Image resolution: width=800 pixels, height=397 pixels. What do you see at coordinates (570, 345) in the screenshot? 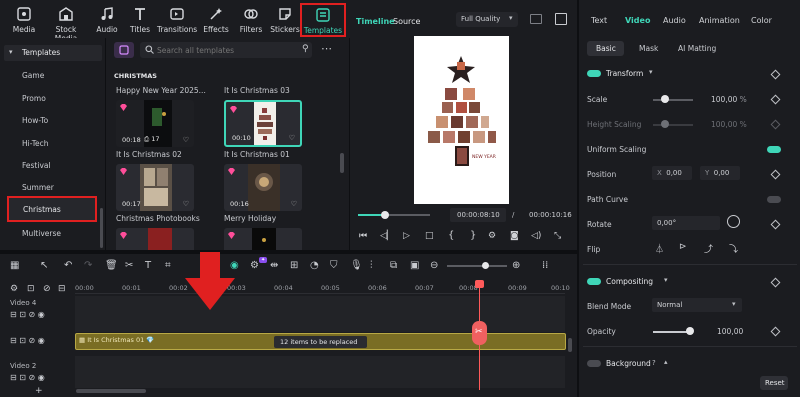
I see `timeline-v-scrollbar` at bounding box center [570, 345].